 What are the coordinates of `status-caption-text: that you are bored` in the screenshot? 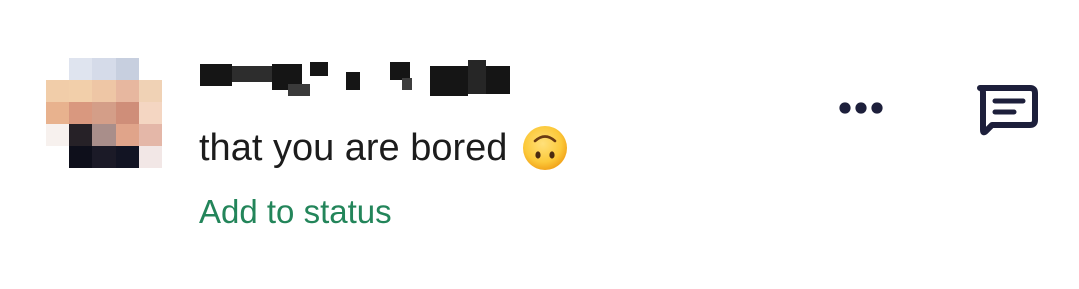 It's located at (353, 148).